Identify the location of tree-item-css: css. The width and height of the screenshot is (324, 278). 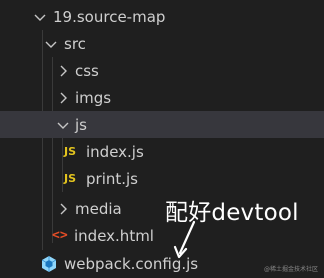
(162, 70).